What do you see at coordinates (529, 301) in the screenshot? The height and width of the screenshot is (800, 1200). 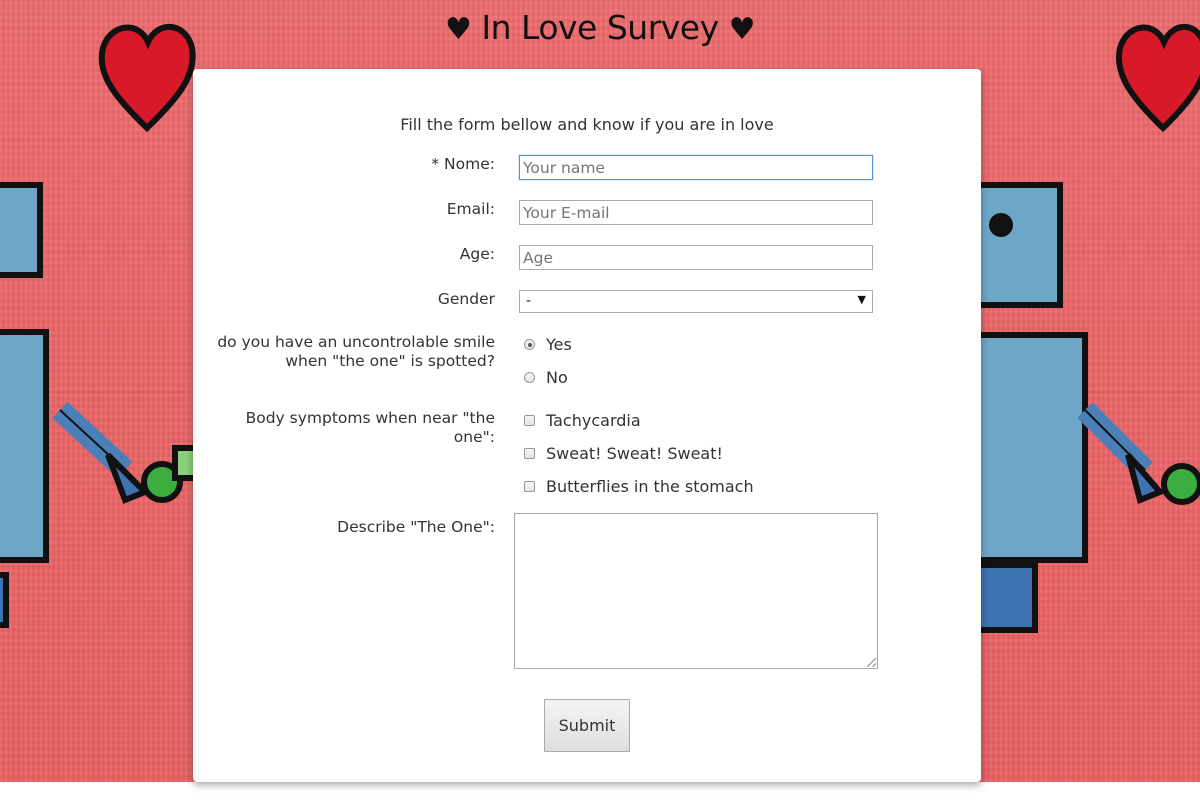 I see `gender-selected-value: -` at bounding box center [529, 301].